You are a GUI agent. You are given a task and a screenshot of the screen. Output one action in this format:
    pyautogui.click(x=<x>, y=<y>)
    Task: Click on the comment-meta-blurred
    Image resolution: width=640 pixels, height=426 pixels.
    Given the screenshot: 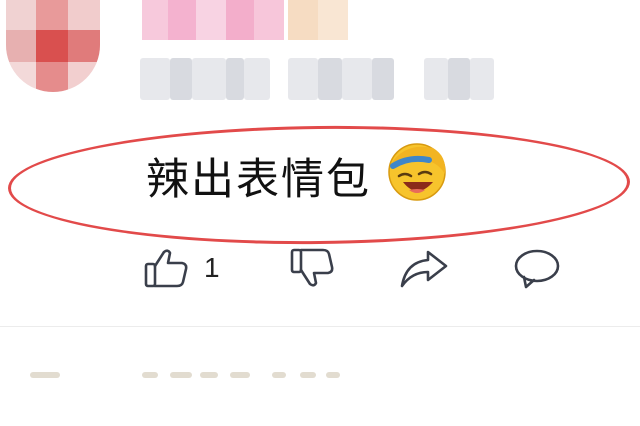 What is the action you would take?
    pyautogui.click(x=320, y=79)
    